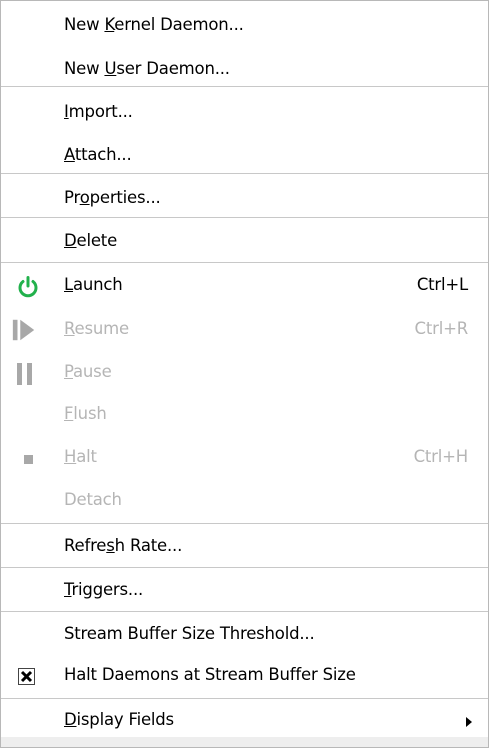  I want to click on menu-item-halt: Halt Ctrl+H, so click(244, 459).